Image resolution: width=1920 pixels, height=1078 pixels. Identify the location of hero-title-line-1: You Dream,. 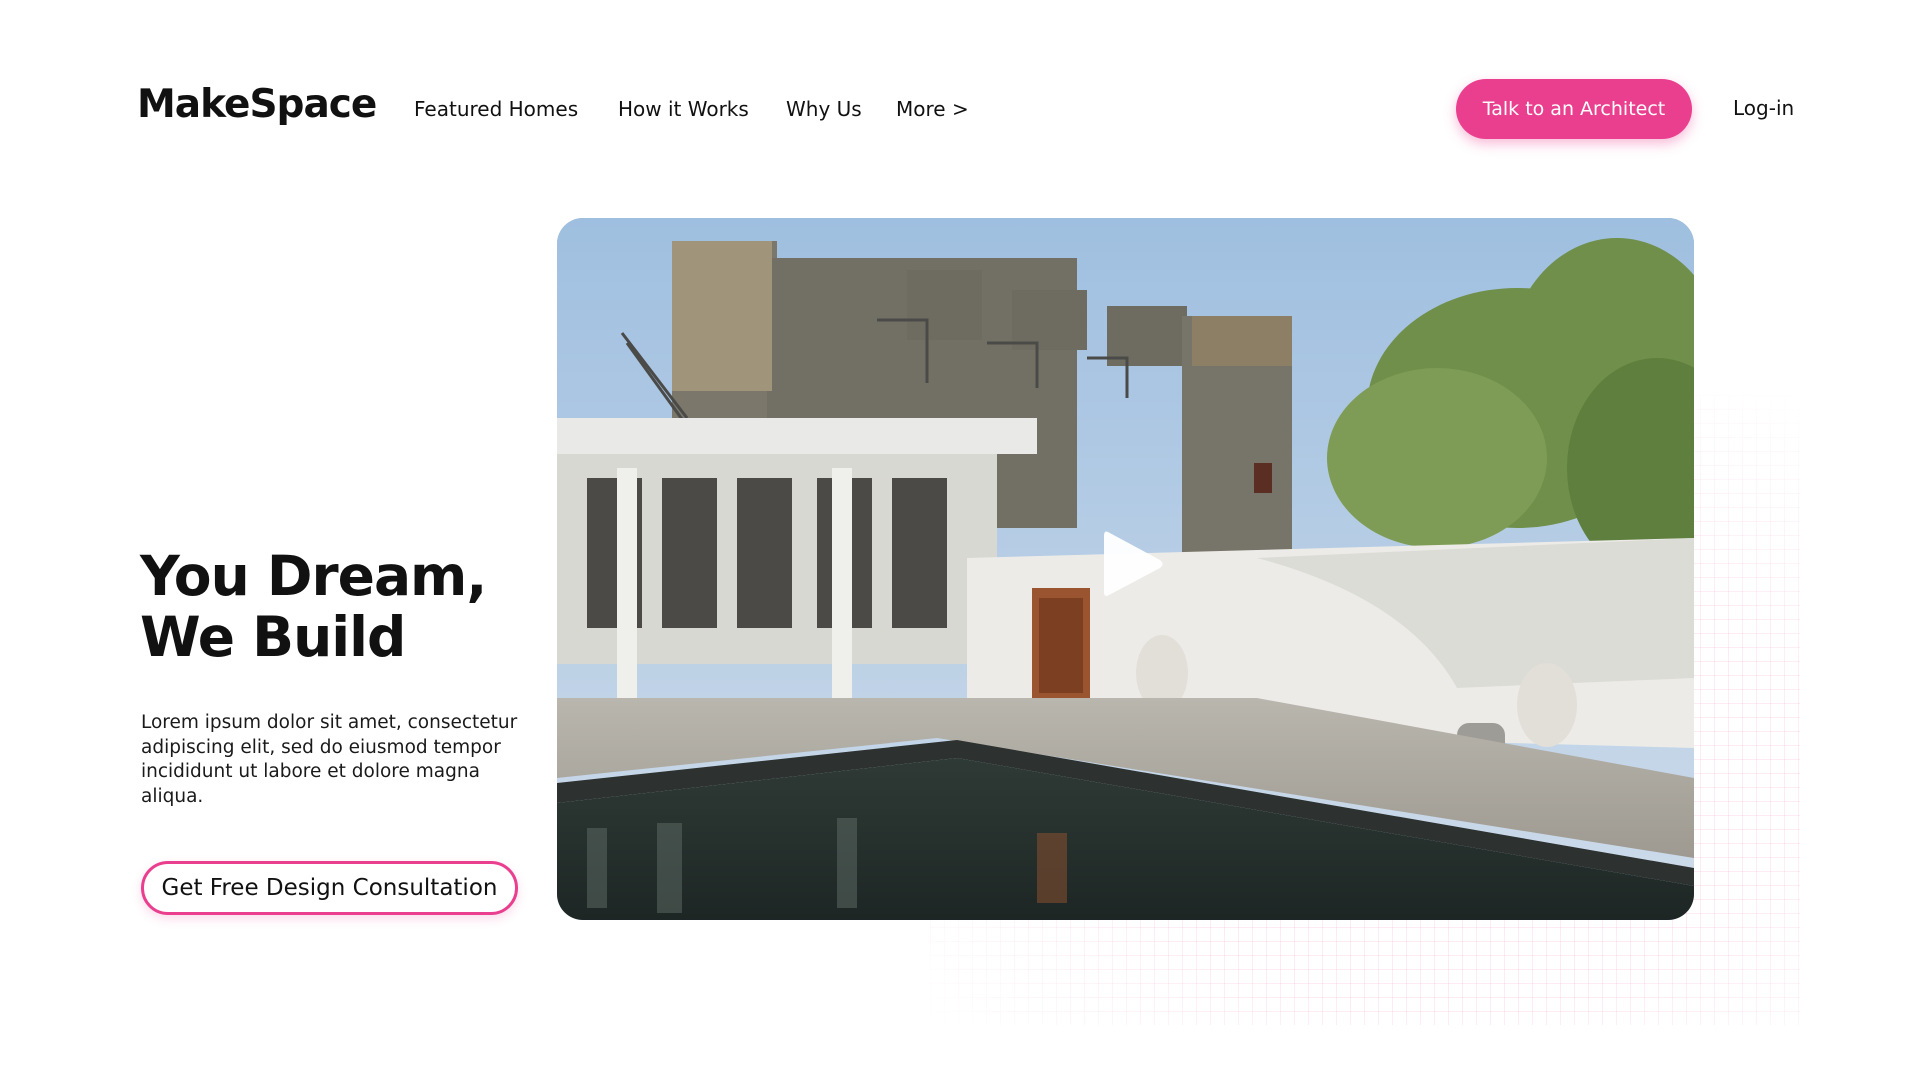
(313, 576).